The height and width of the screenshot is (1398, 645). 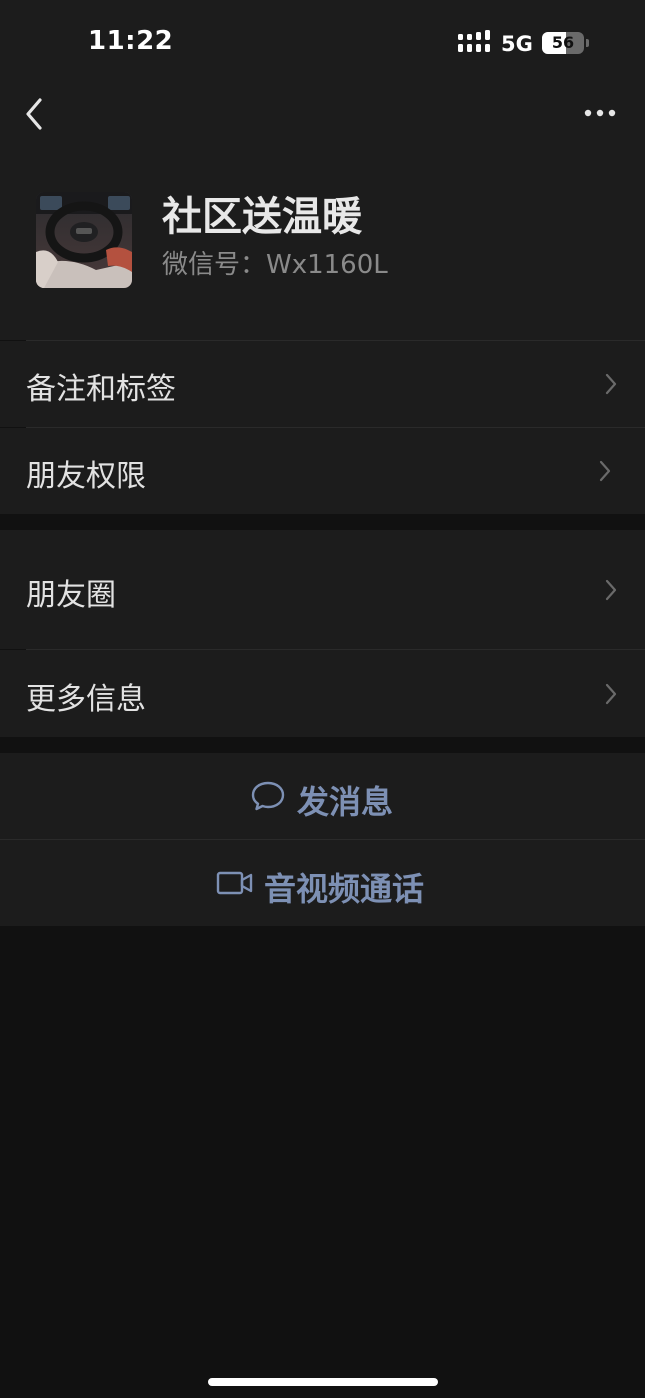 I want to click on avatar-image, so click(x=84, y=240).